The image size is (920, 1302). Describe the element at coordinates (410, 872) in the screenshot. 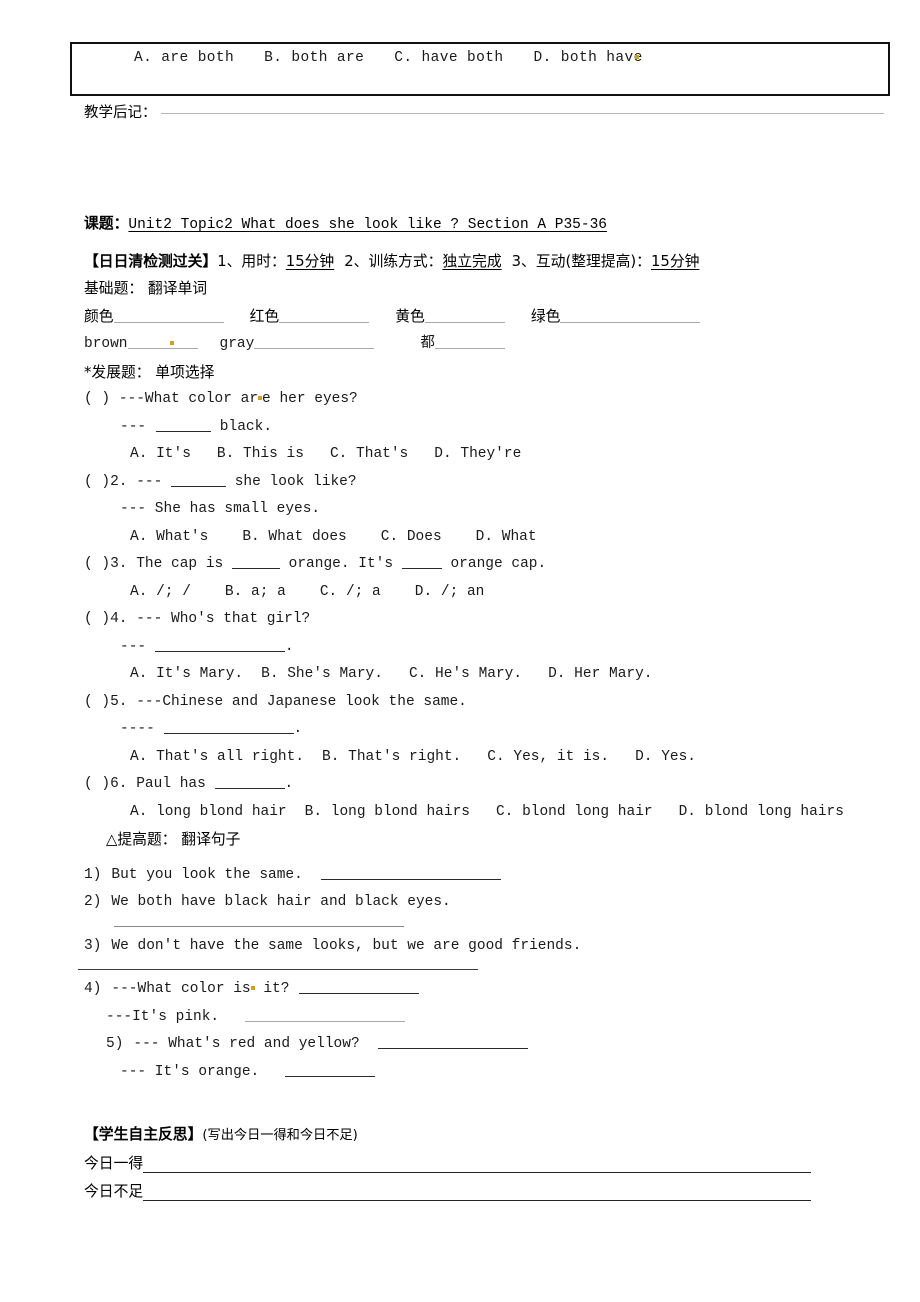

I see `advanced-sentence-1-blank` at that location.